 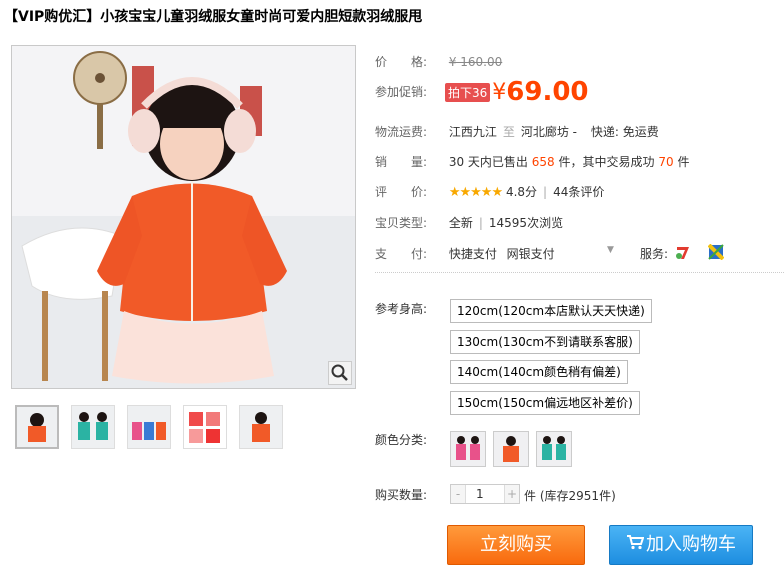 I want to click on quantity-increase-button: +, so click(x=512, y=494).